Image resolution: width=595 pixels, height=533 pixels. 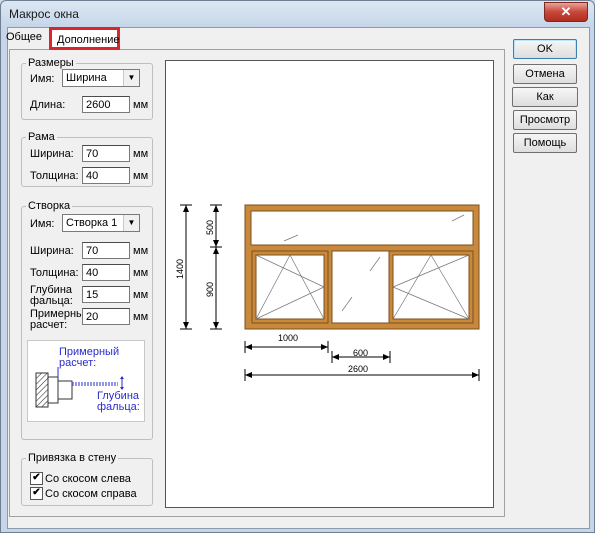 What do you see at coordinates (49, 325) in the screenshot?
I see `approx-label-2: расчет:` at bounding box center [49, 325].